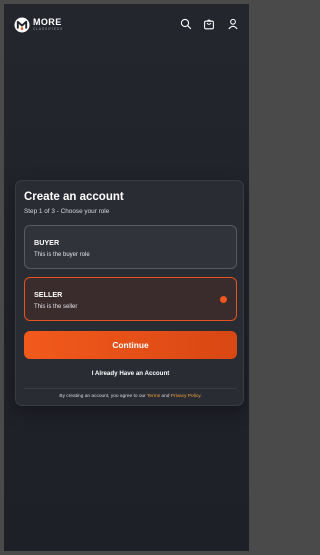  Describe the element at coordinates (130, 299) in the screenshot. I see `role-option-seller: SELLER This is the seller` at that location.